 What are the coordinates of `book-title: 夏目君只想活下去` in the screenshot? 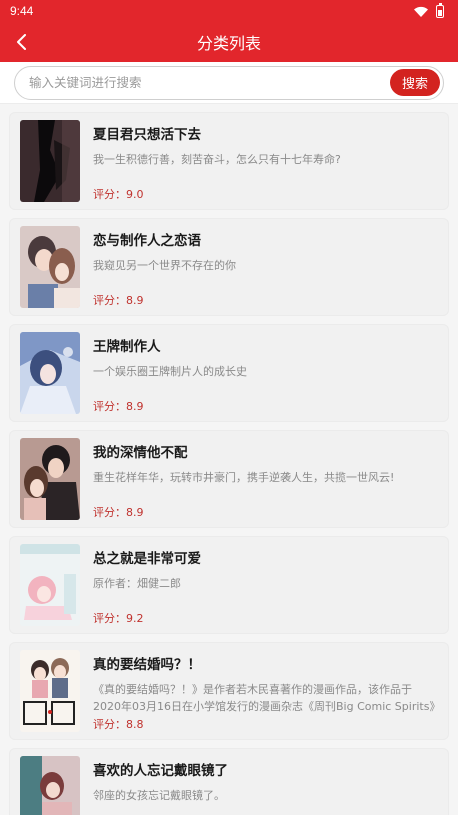 It's located at (147, 135).